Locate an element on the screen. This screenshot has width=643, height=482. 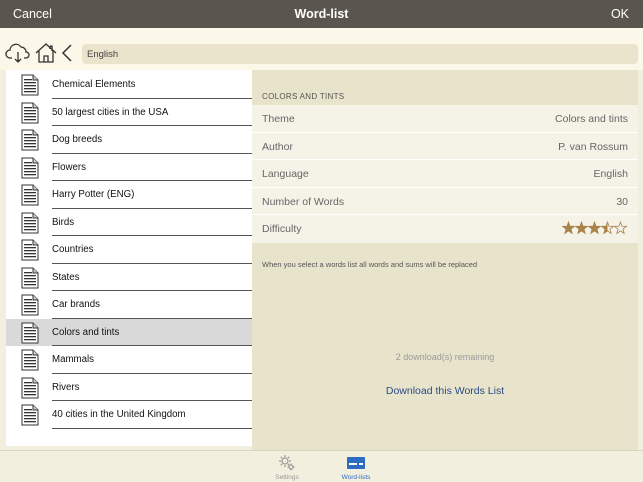
list-item-label: Harry Potter (ENG) is located at coordinates (93, 194).